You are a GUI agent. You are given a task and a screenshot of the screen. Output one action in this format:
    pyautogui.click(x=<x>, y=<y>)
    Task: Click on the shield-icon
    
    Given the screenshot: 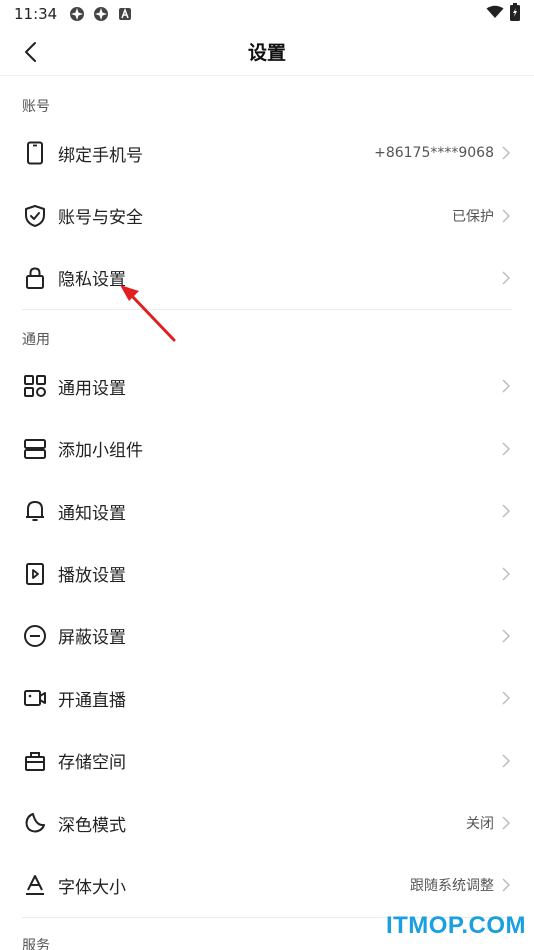 What is the action you would take?
    pyautogui.click(x=35, y=216)
    